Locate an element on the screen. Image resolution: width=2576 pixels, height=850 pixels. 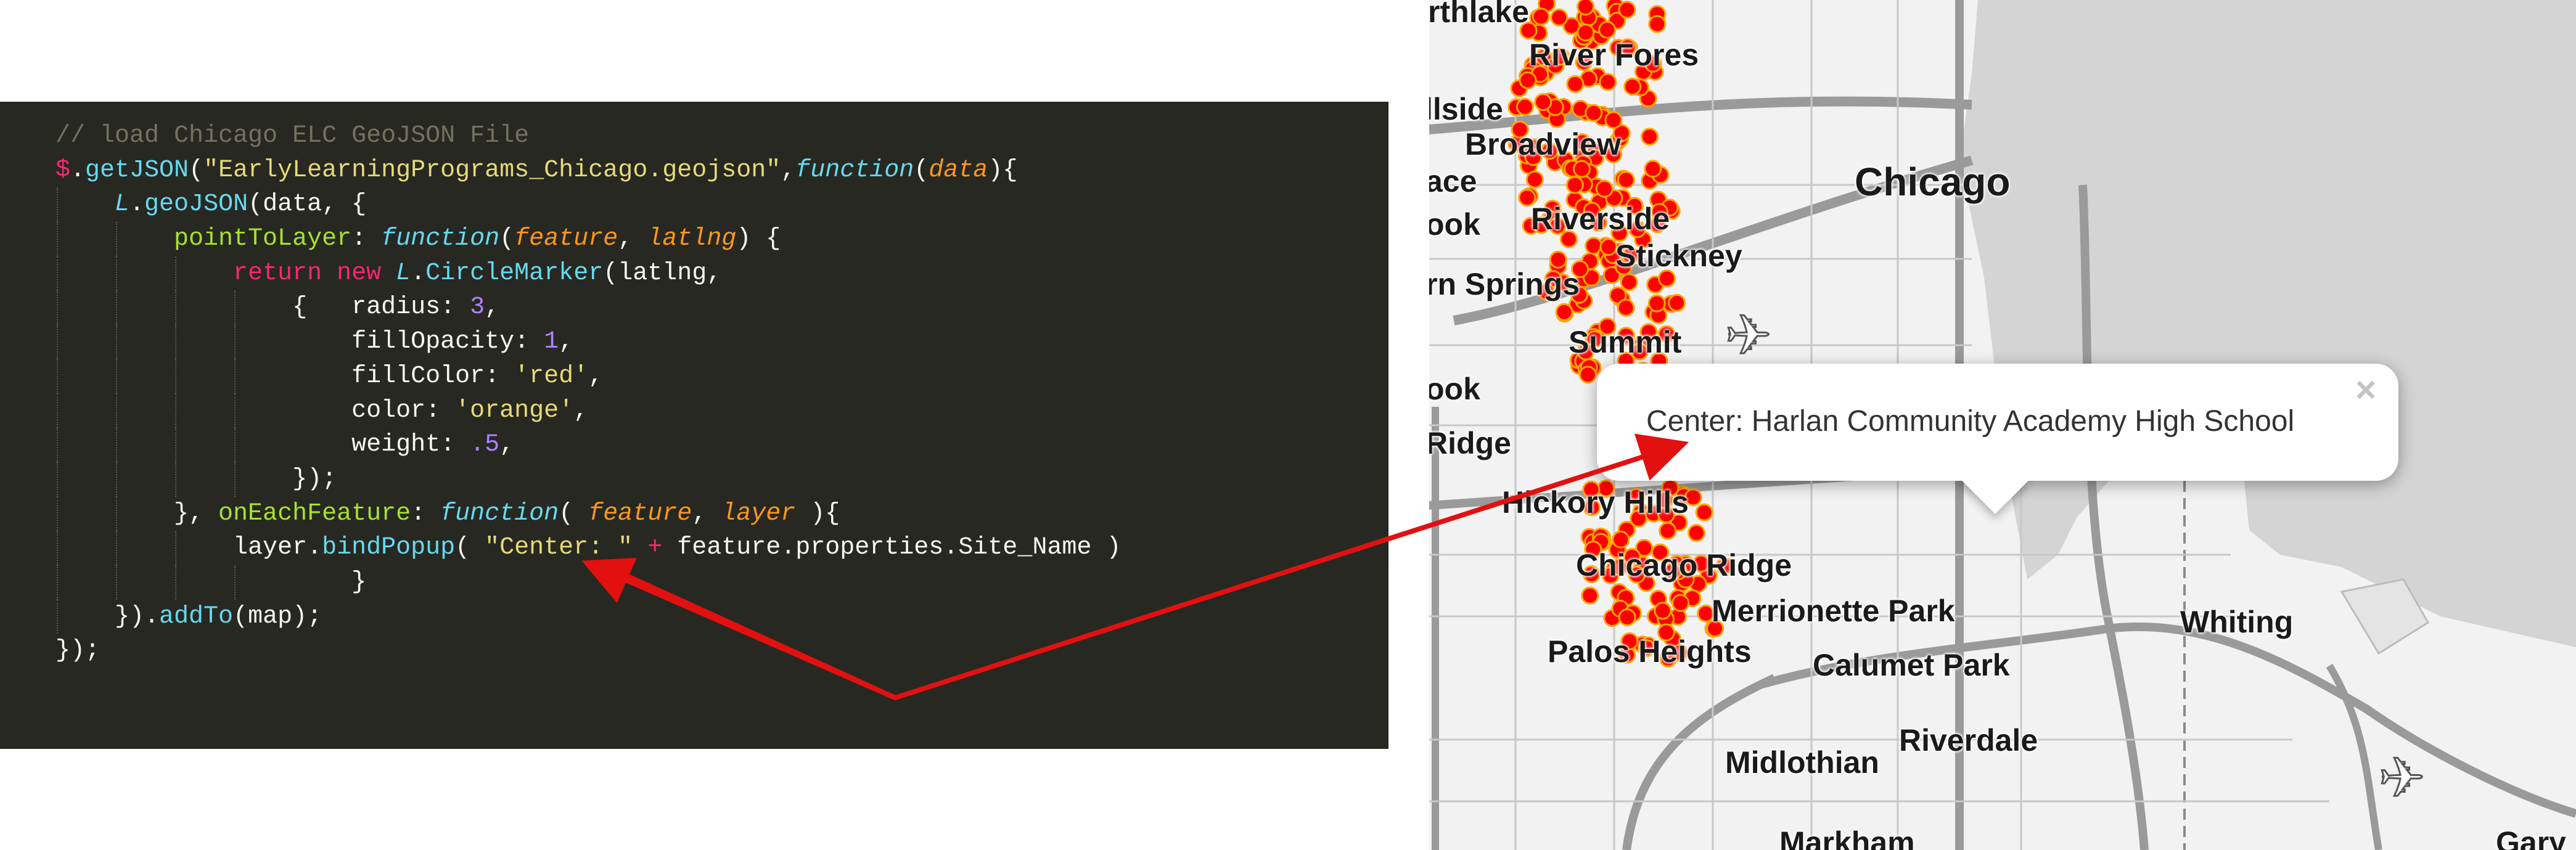
place-label: Calumet Park is located at coordinates (1912, 665).